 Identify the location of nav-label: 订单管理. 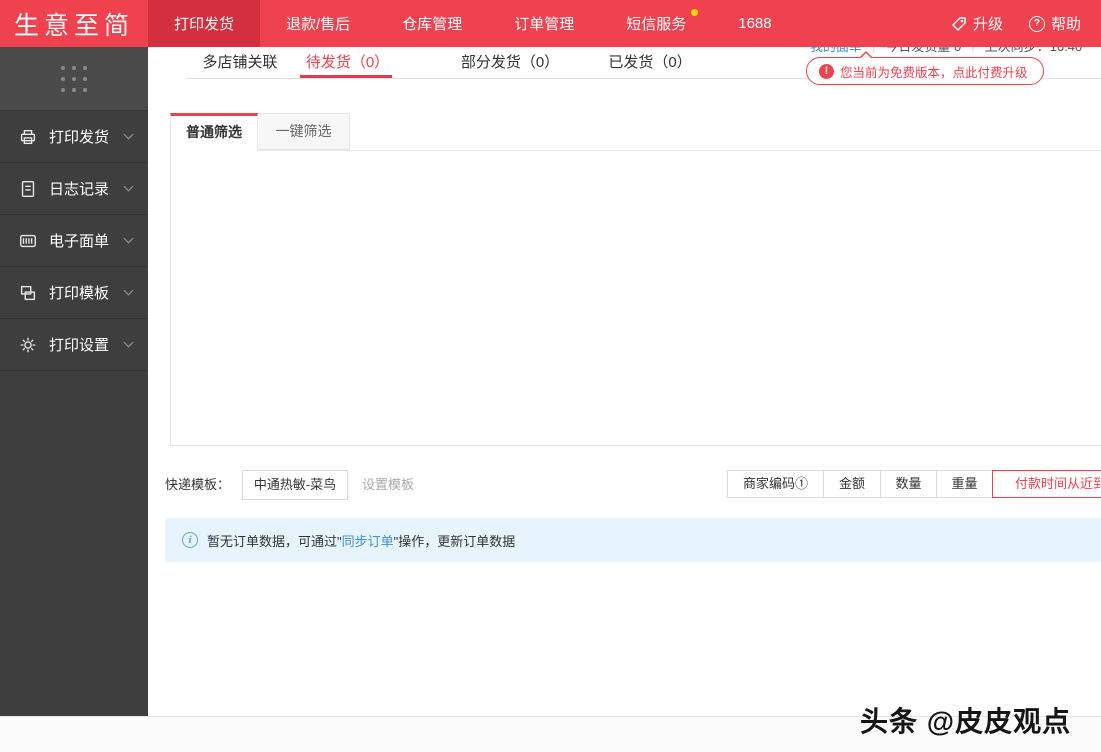
(544, 24).